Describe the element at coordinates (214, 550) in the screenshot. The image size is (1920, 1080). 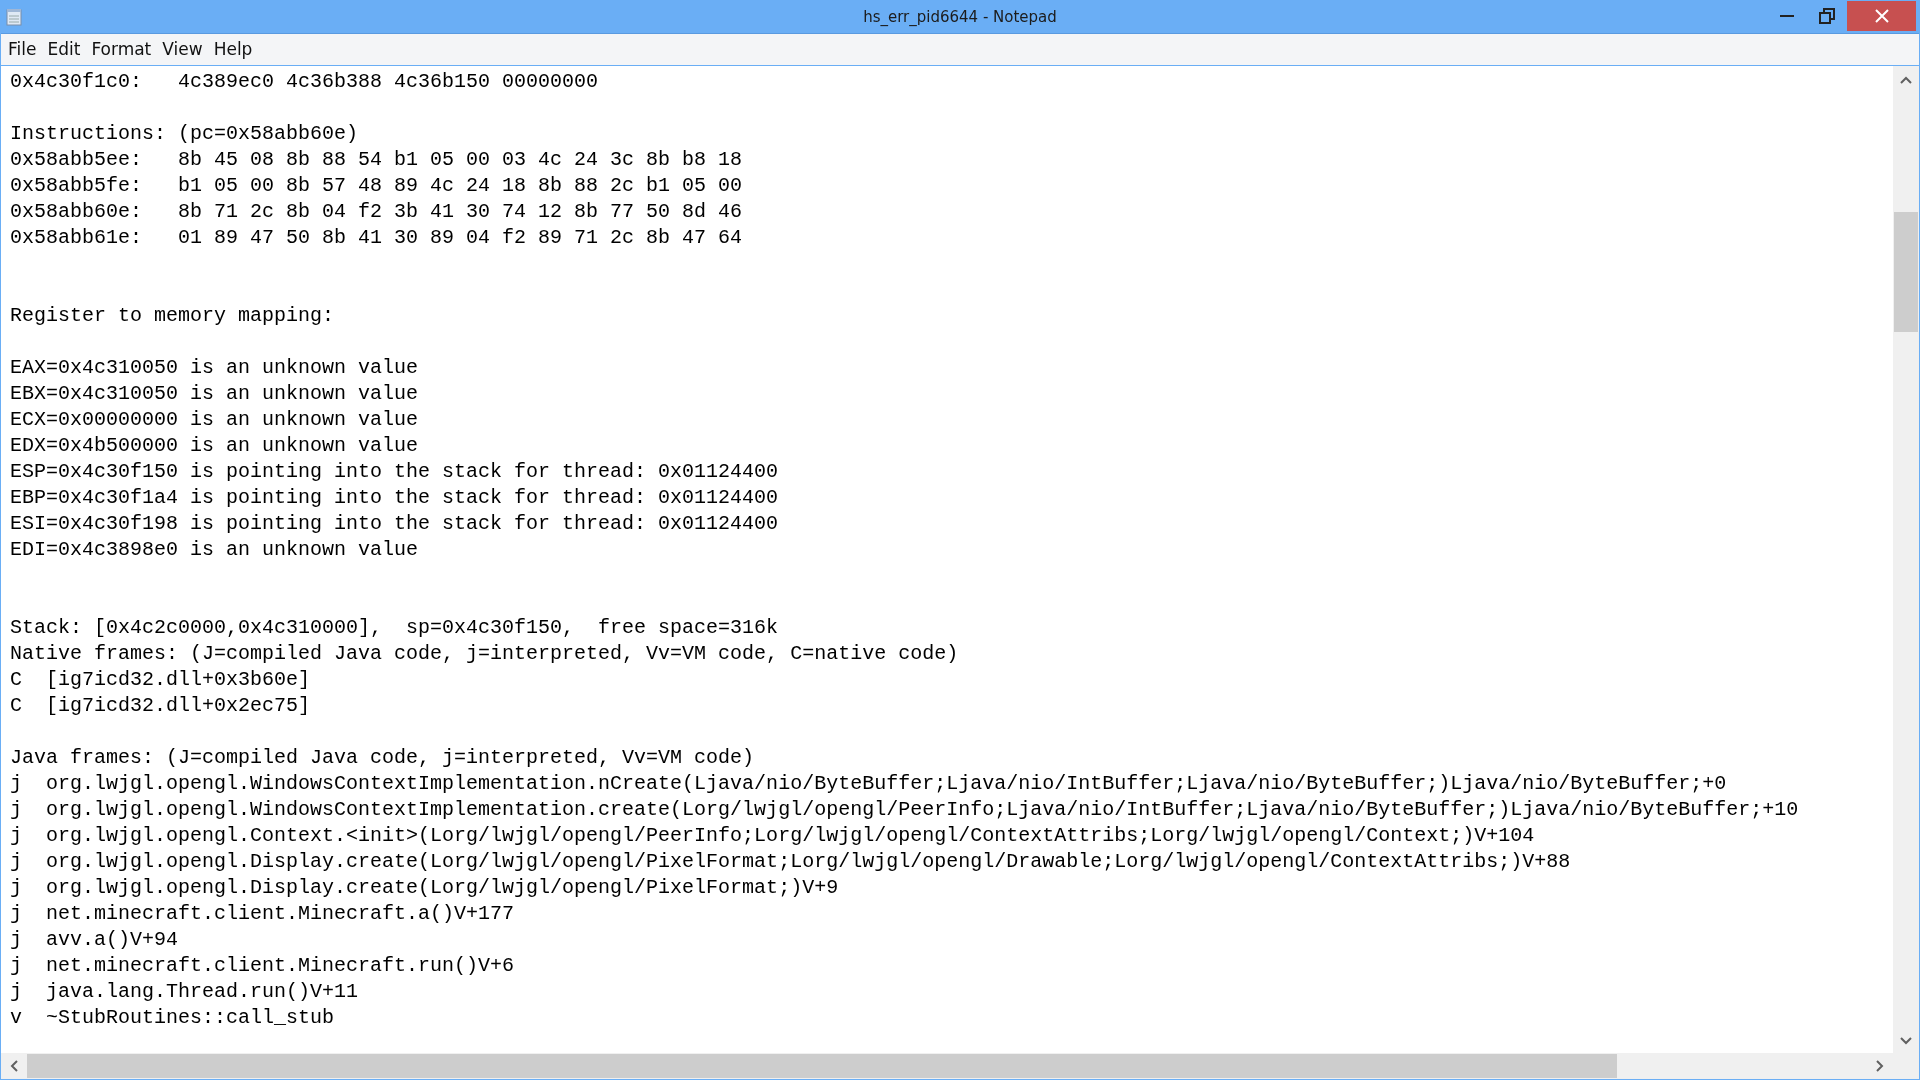
I see `text-line: EDI=0x4c3898e0 is an unknown value` at that location.